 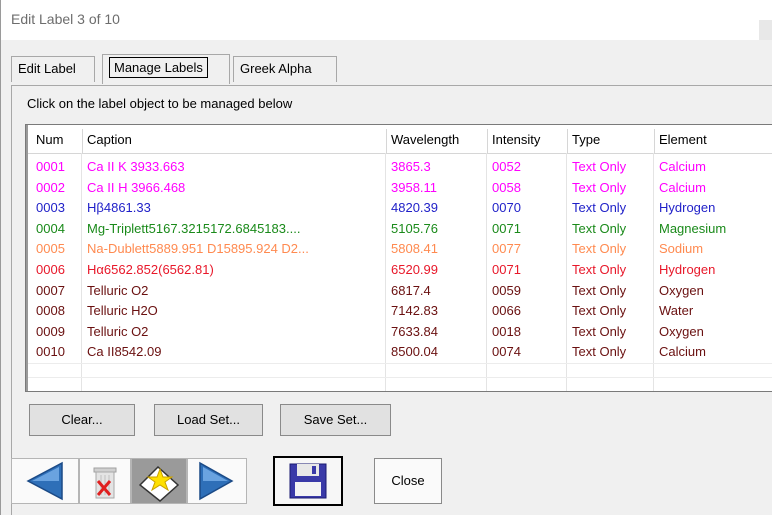 I want to click on cell-element: Water, so click(x=676, y=311).